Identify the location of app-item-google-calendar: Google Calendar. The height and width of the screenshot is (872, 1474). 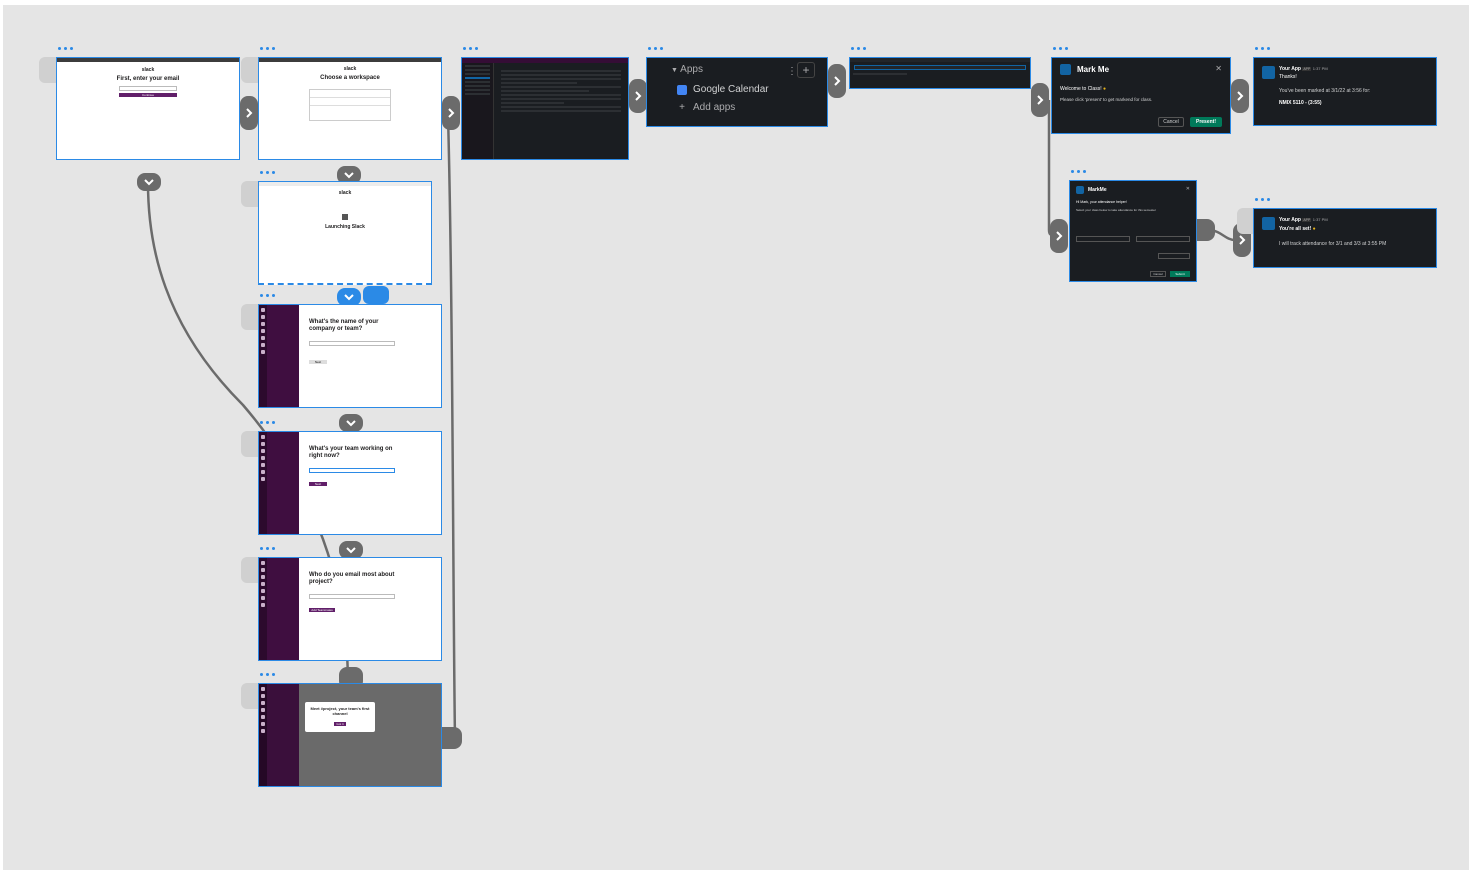
(723, 89).